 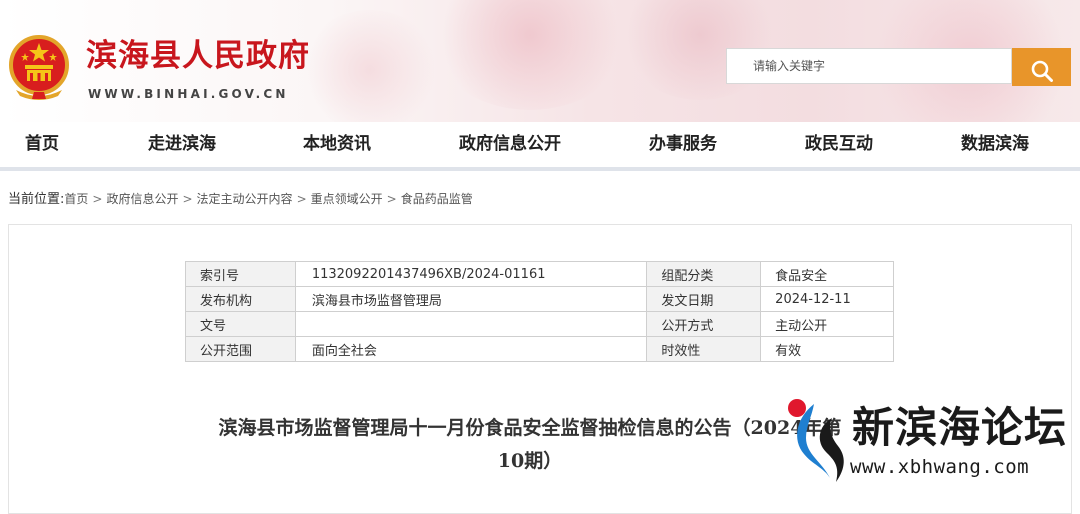 What do you see at coordinates (869, 66) in the screenshot?
I see `search-input` at bounding box center [869, 66].